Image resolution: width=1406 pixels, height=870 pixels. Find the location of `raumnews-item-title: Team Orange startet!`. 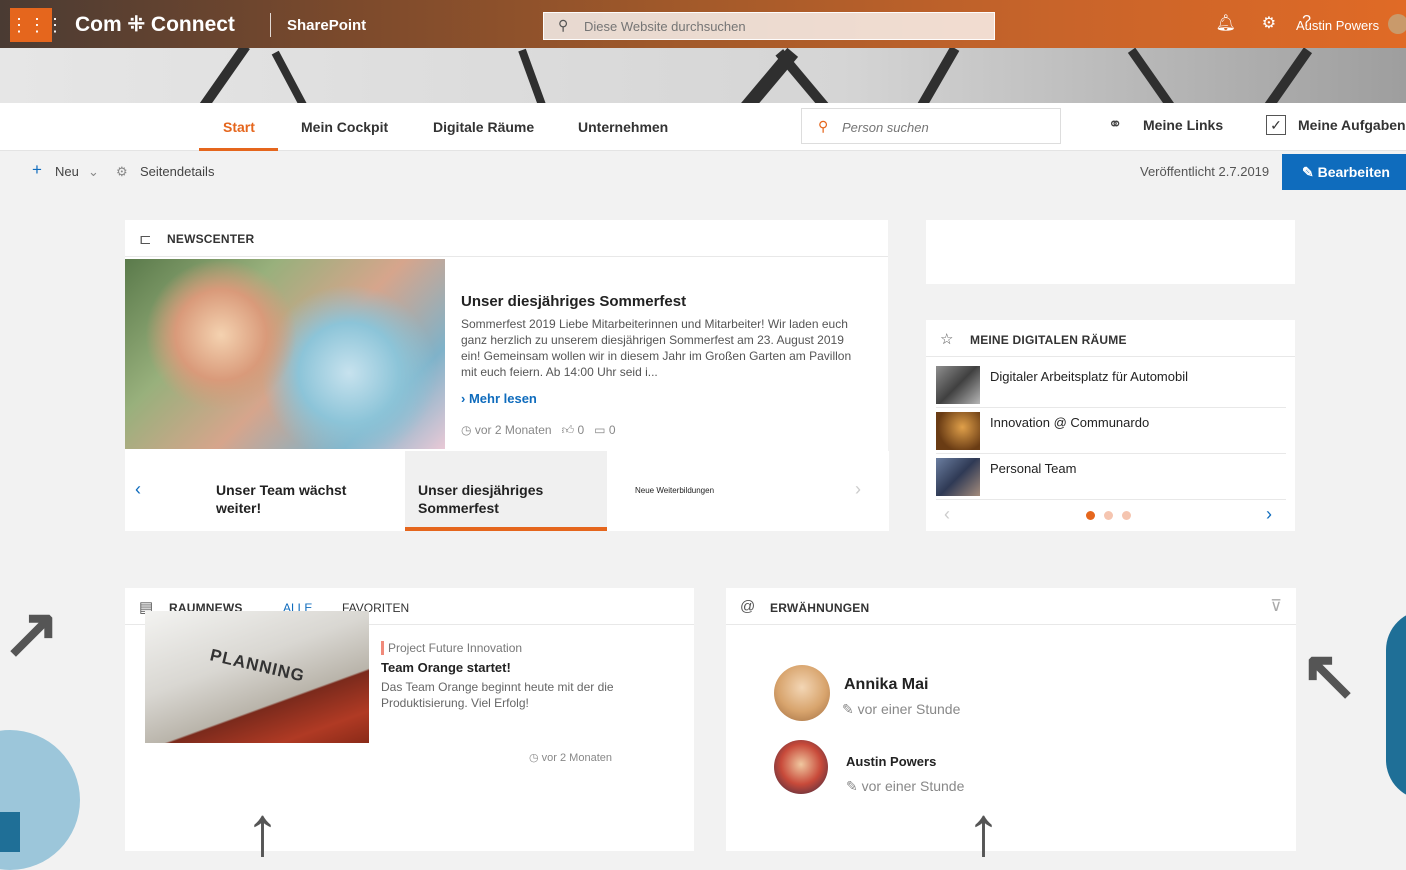

raumnews-item-title: Team Orange startet! is located at coordinates (446, 667).